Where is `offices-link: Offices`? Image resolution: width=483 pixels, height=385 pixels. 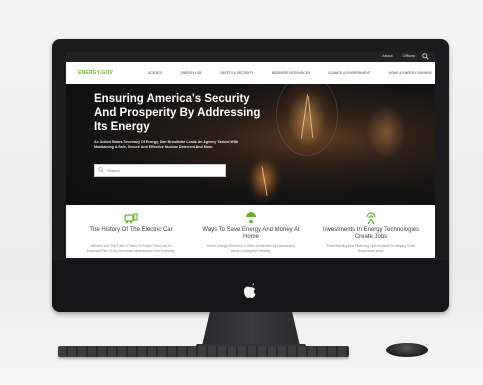 offices-link: Offices is located at coordinates (409, 55).